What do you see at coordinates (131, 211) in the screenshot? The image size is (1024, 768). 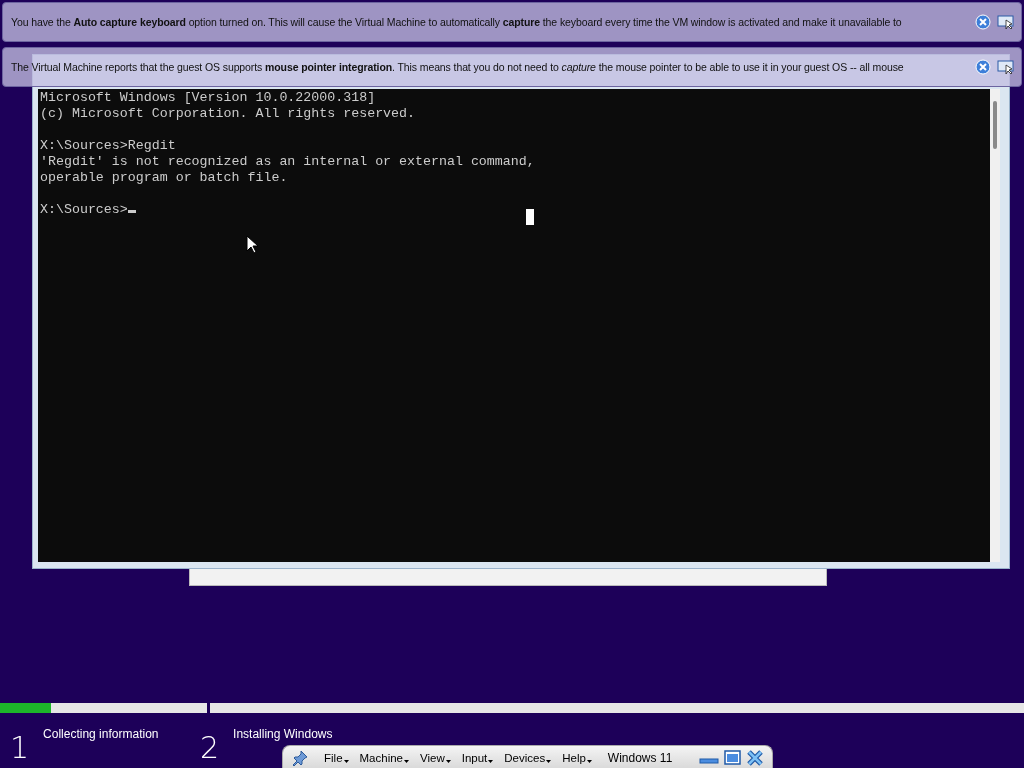 I see `console-cursor-icon` at bounding box center [131, 211].